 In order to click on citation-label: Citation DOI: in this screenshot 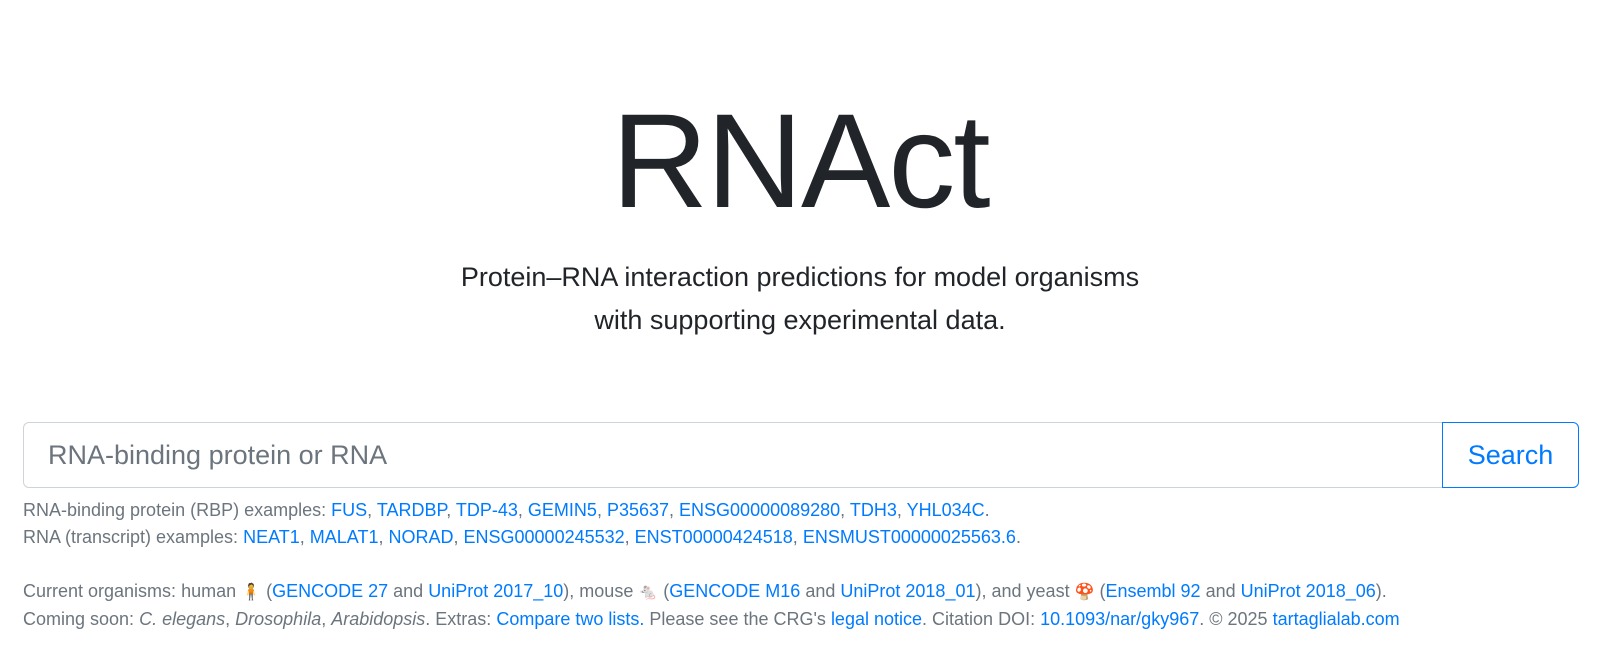, I will do `click(984, 619)`.